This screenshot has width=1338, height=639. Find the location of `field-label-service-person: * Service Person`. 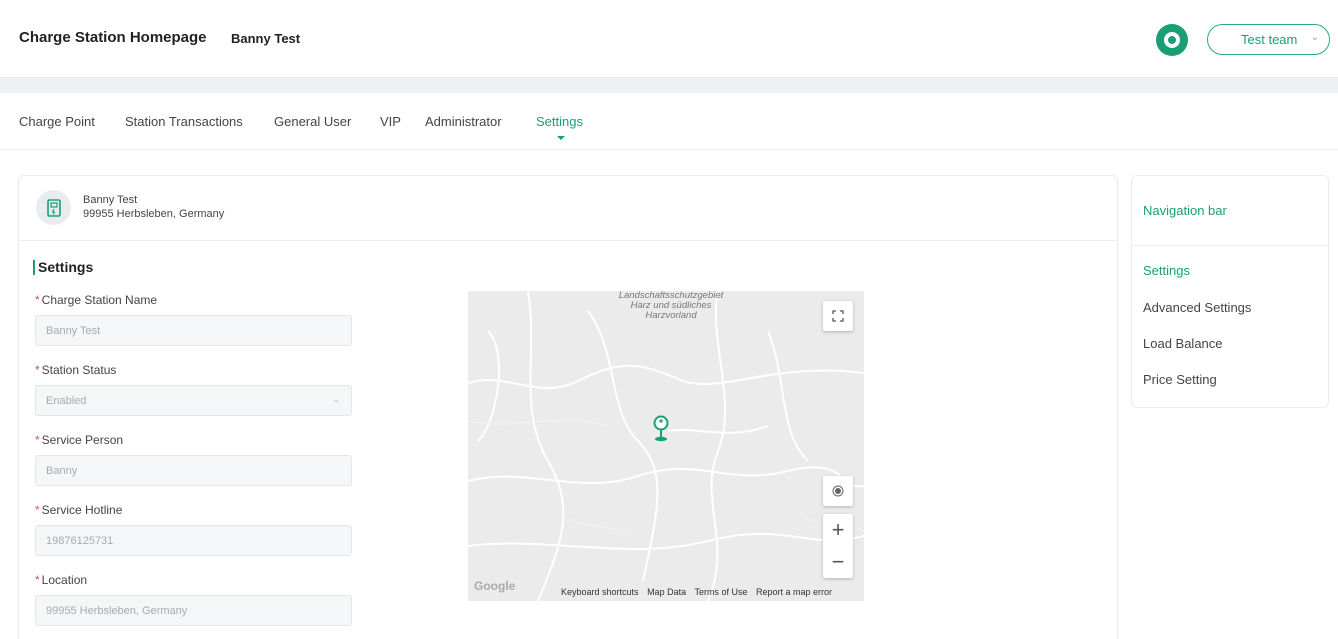

field-label-service-person: * Service Person is located at coordinates (79, 440).